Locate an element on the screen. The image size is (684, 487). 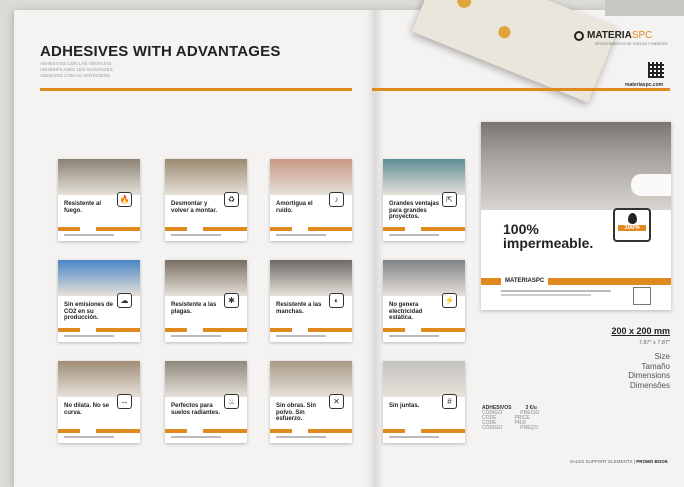
tools-icon: ✕ is located at coordinates (336, 401).